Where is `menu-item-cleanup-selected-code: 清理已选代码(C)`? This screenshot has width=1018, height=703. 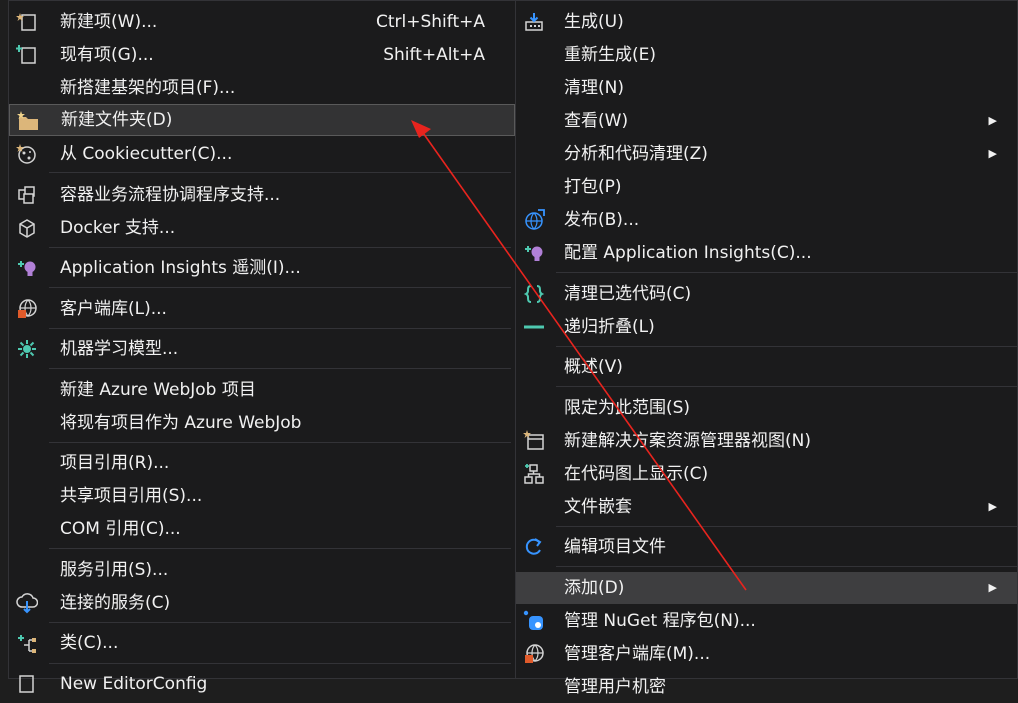 menu-item-cleanup-selected-code: 清理已选代码(C) is located at coordinates (766, 294).